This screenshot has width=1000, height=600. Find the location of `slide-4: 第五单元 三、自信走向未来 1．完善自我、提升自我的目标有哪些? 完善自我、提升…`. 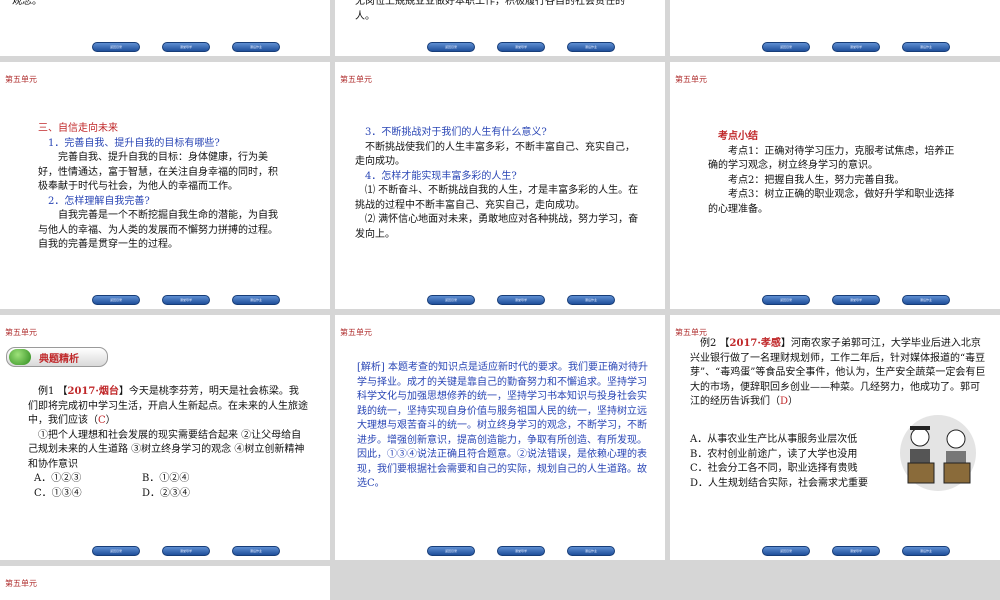

slide-4: 第五单元 三、自信走向未来 1．完善自我、提升自我的目标有哪些? 完善自我、提升… is located at coordinates (165, 185).